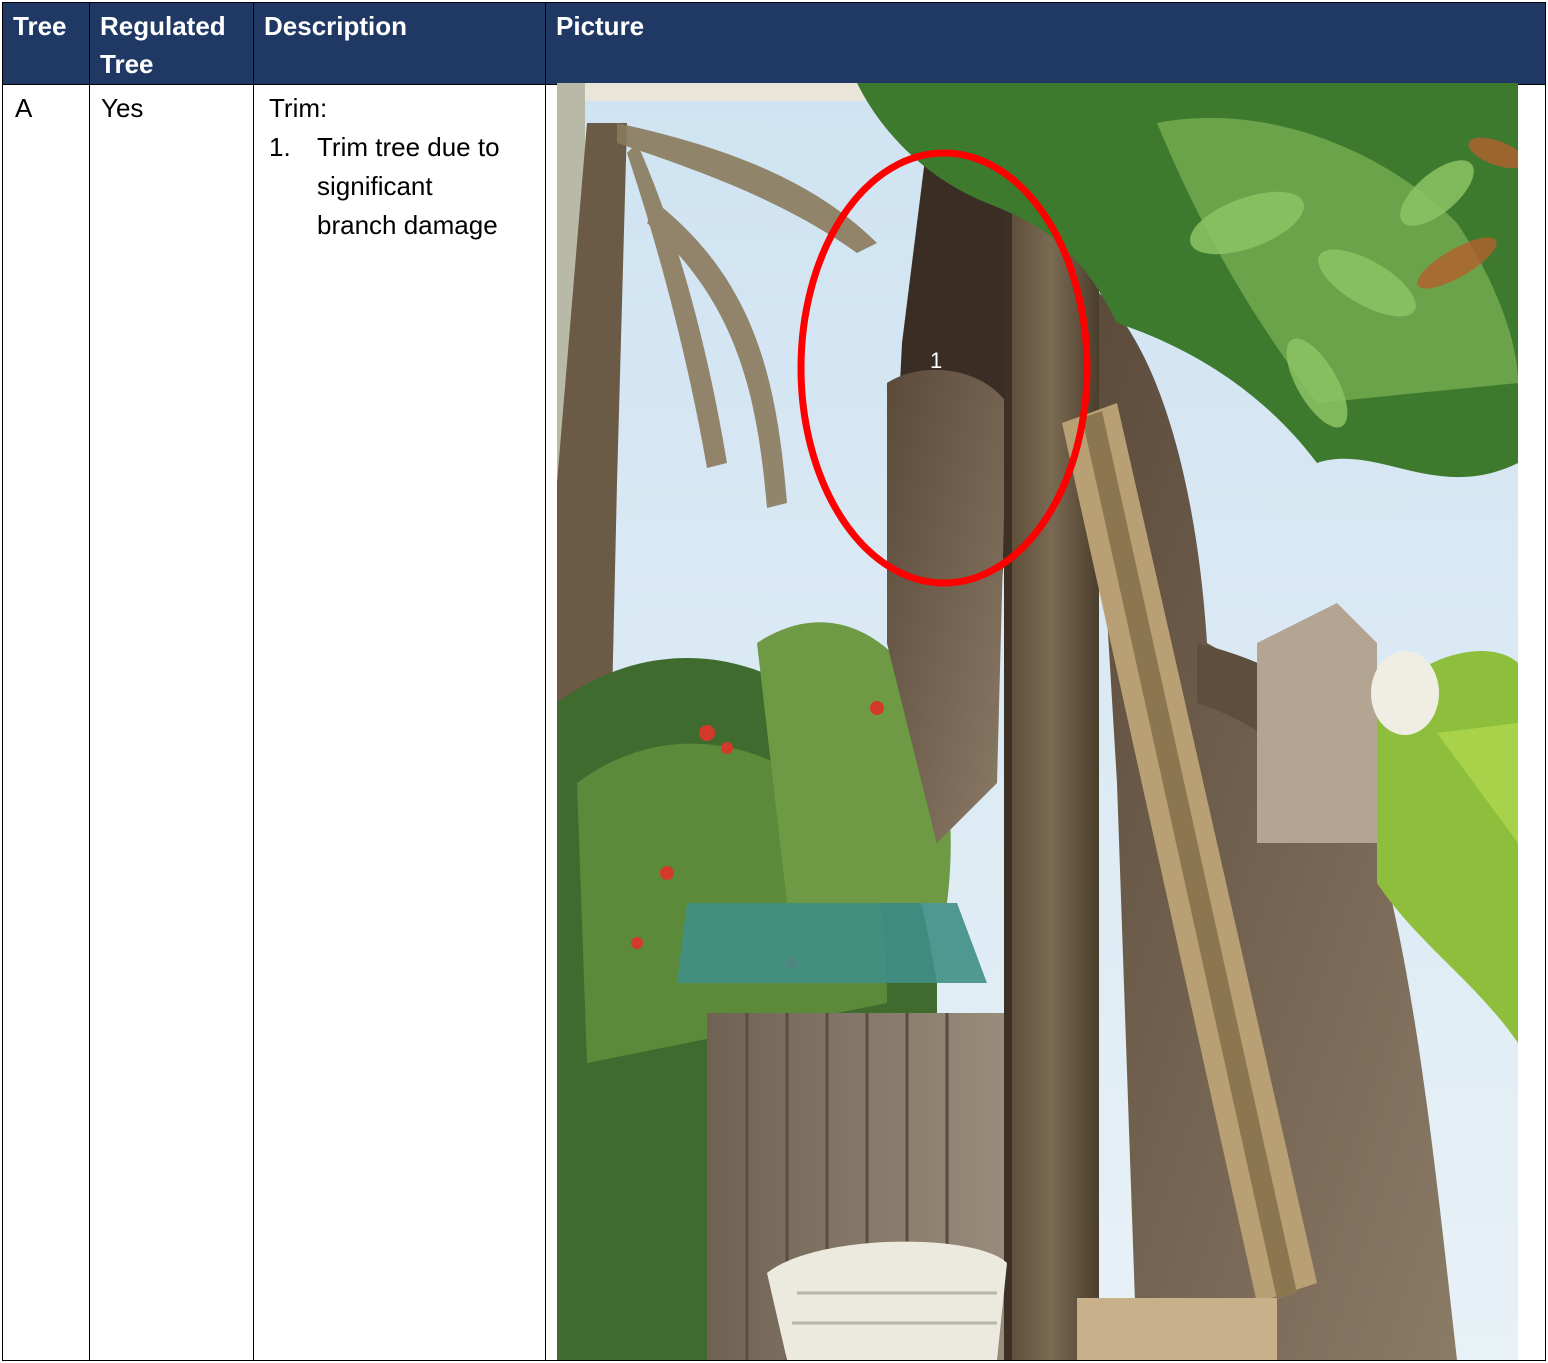  I want to click on list-item-line: Trim tree due to, so click(408, 147).